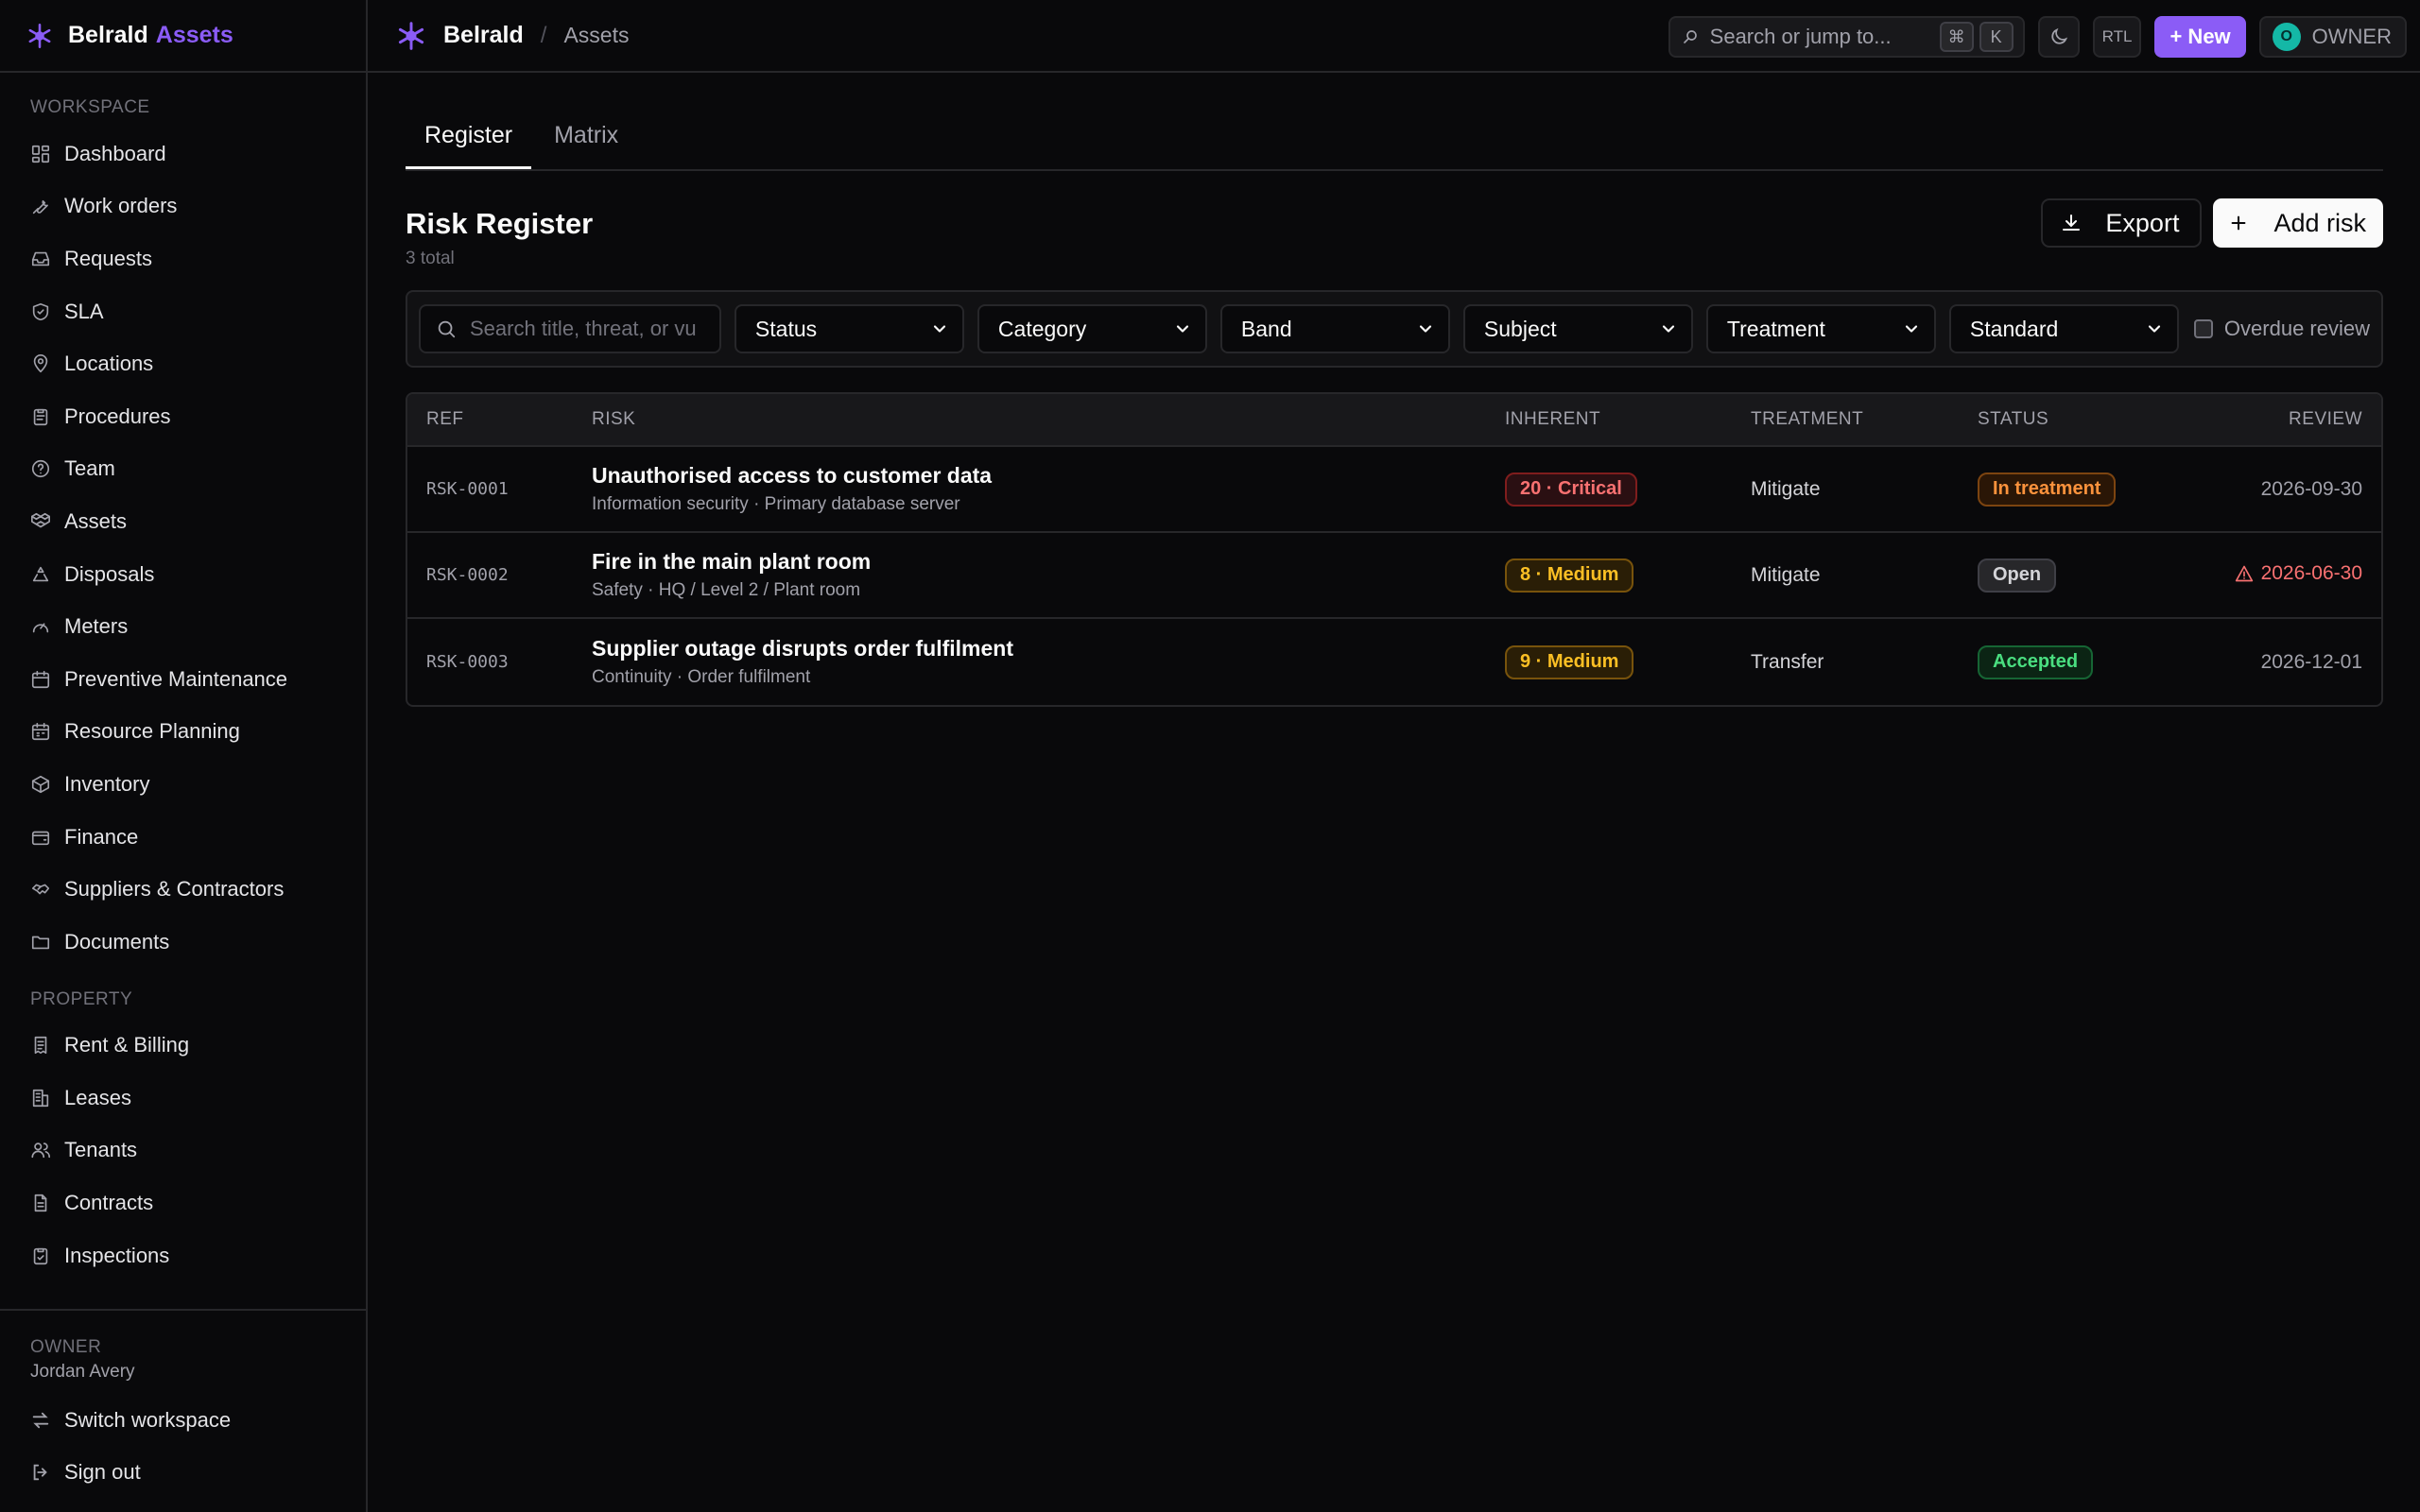  What do you see at coordinates (2117, 37) in the screenshot?
I see `rtl-toggle-button: RTL` at bounding box center [2117, 37].